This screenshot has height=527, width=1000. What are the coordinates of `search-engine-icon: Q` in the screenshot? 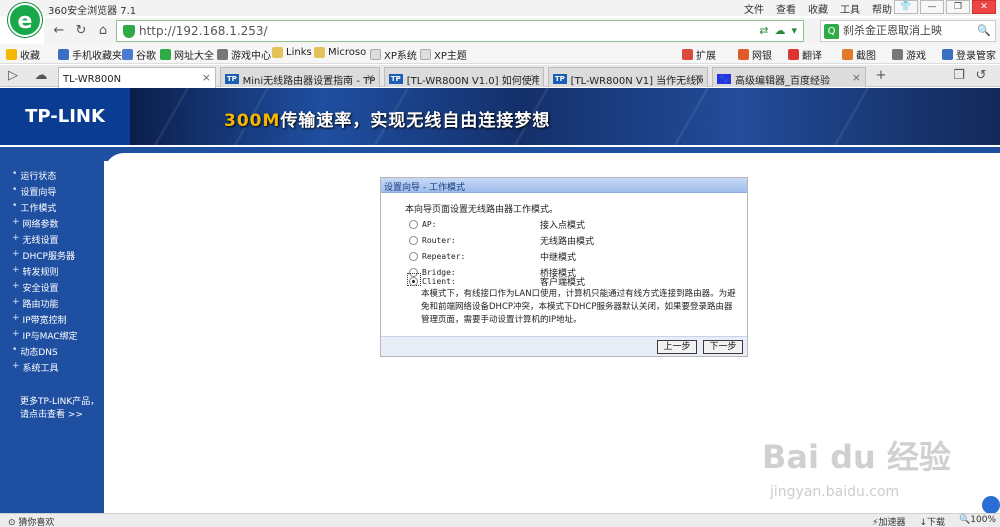 It's located at (831, 31).